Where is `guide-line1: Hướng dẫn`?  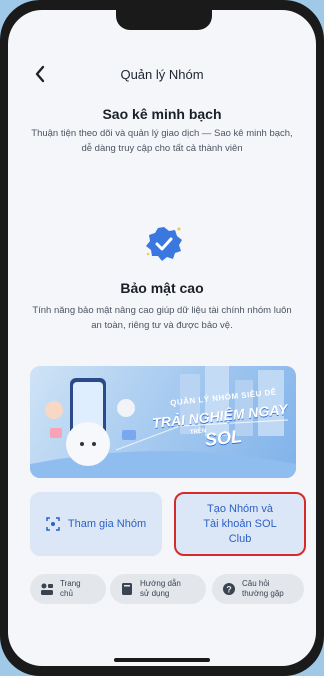 guide-line1: Hướng dẫn is located at coordinates (160, 583).